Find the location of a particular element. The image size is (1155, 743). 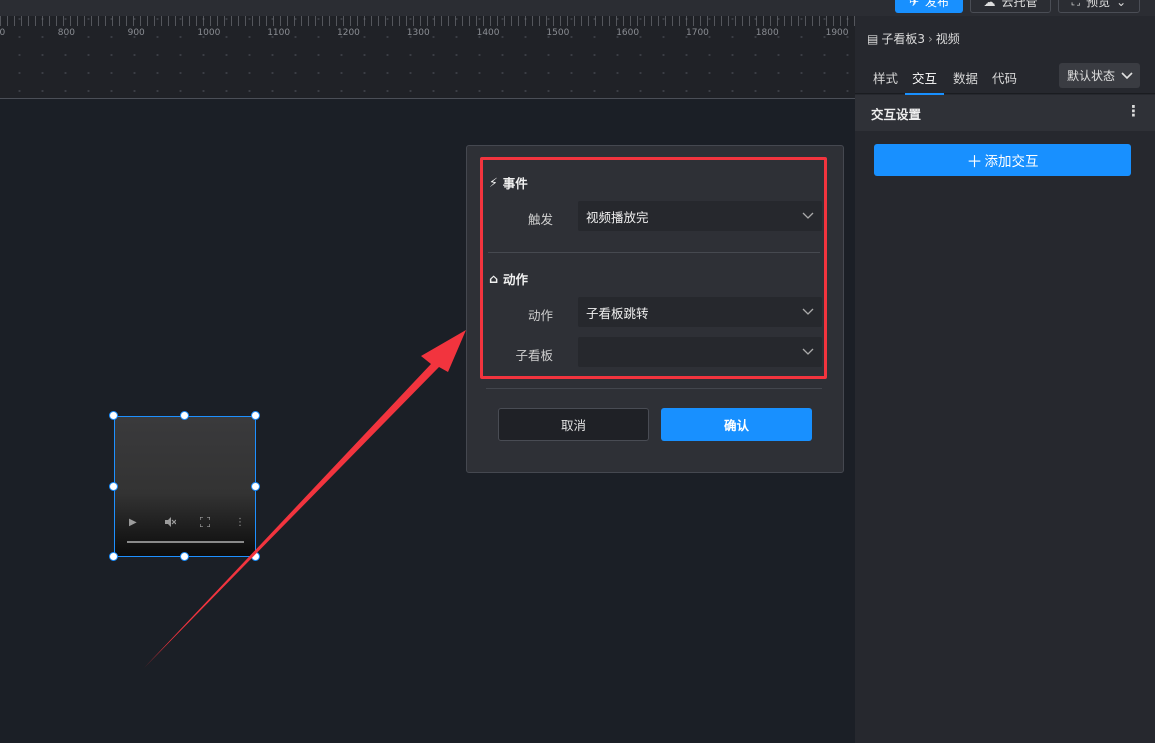

tab-code: 代码 is located at coordinates (1004, 77).